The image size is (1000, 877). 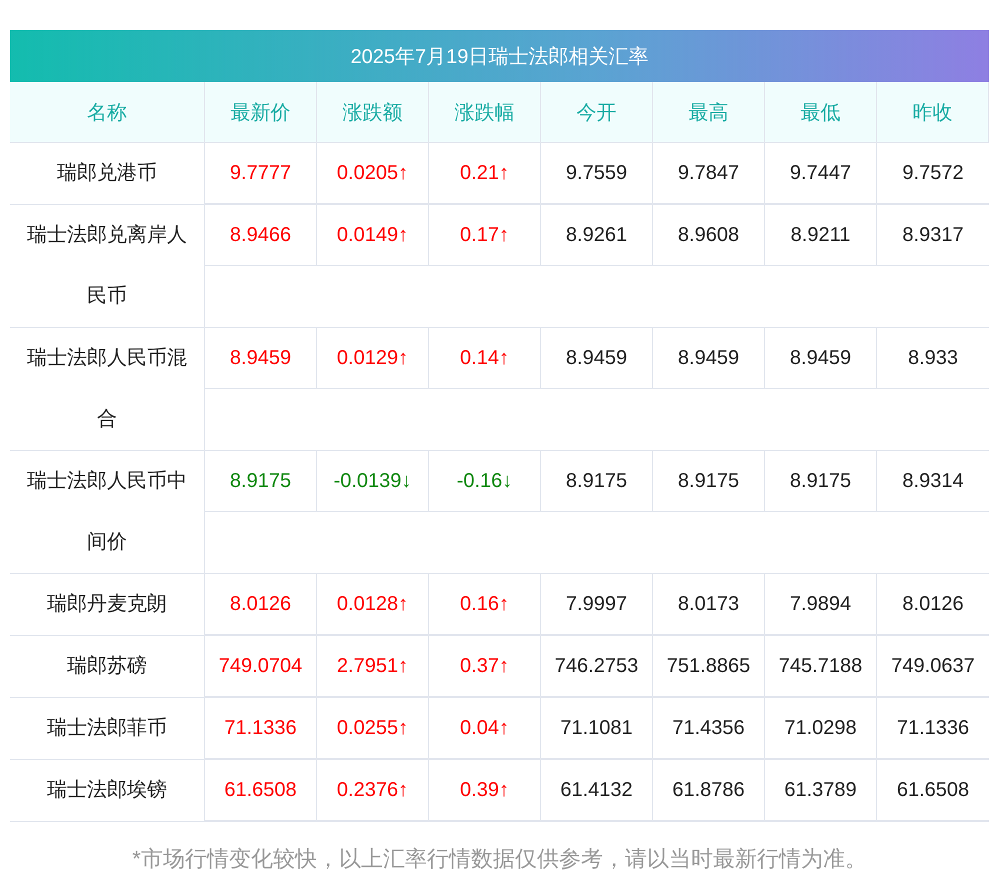 I want to click on table-cell: 瑞郎苏磅, so click(x=107, y=667).